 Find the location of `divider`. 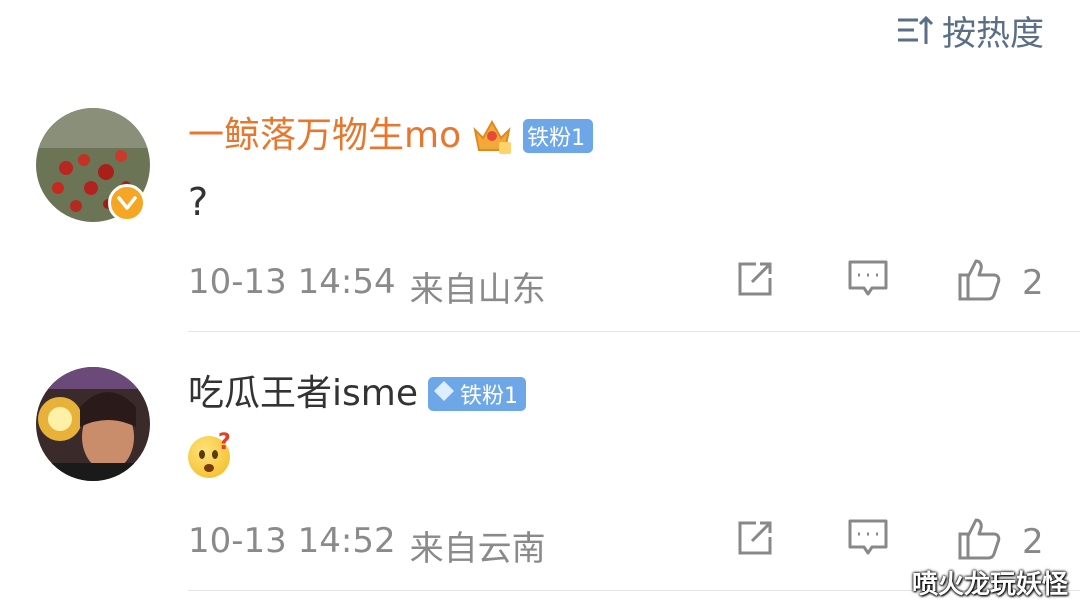

divider is located at coordinates (634, 331).